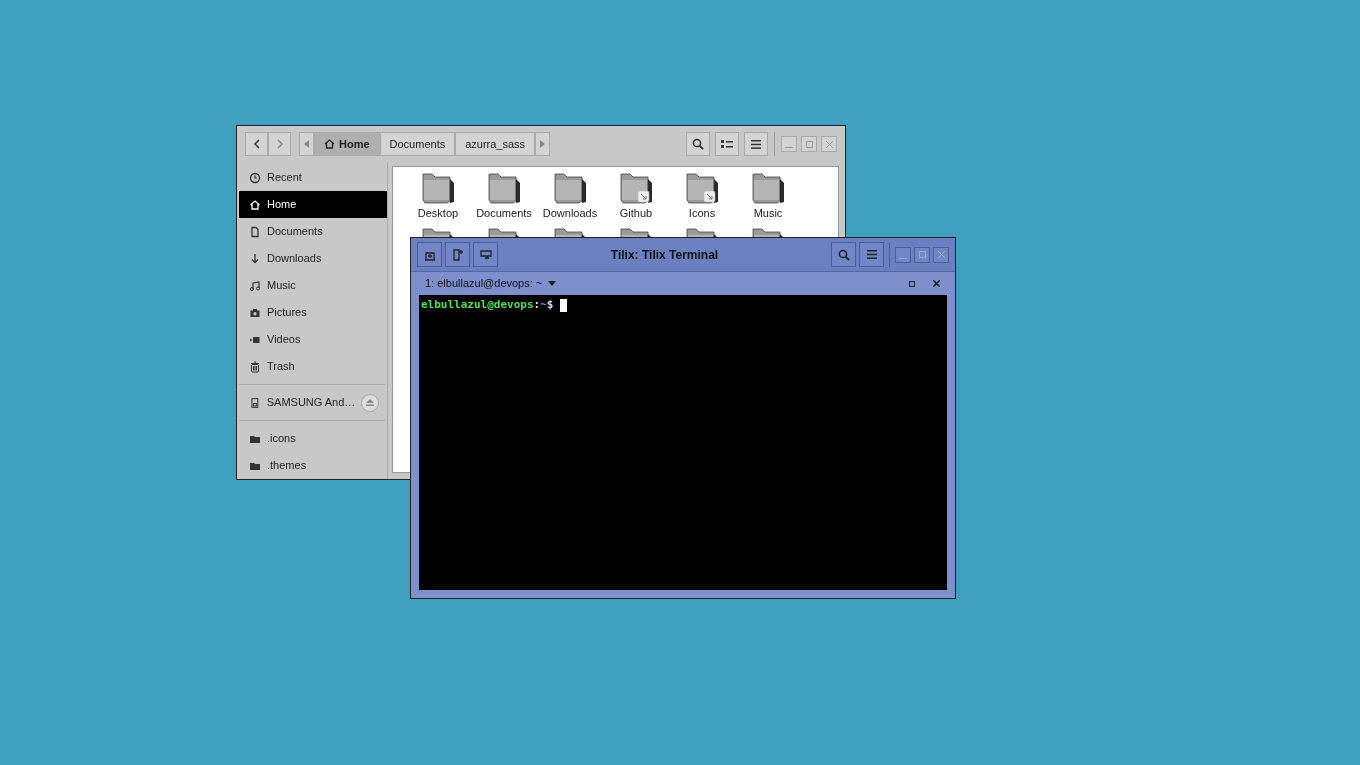 This screenshot has height=765, width=1360. What do you see at coordinates (313, 231) in the screenshot?
I see `sidebar-item: Documents` at bounding box center [313, 231].